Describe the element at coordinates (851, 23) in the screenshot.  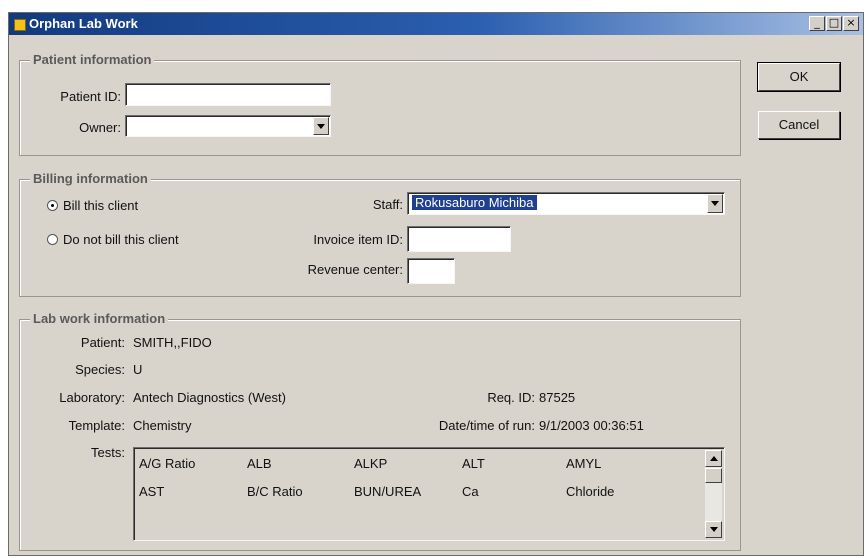
I see `close-button: ×` at that location.